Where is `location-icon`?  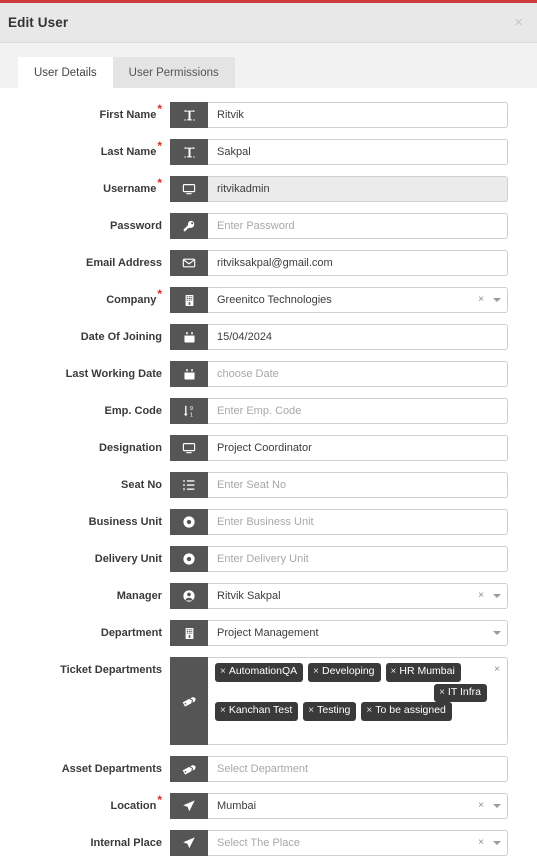 location-icon is located at coordinates (189, 843).